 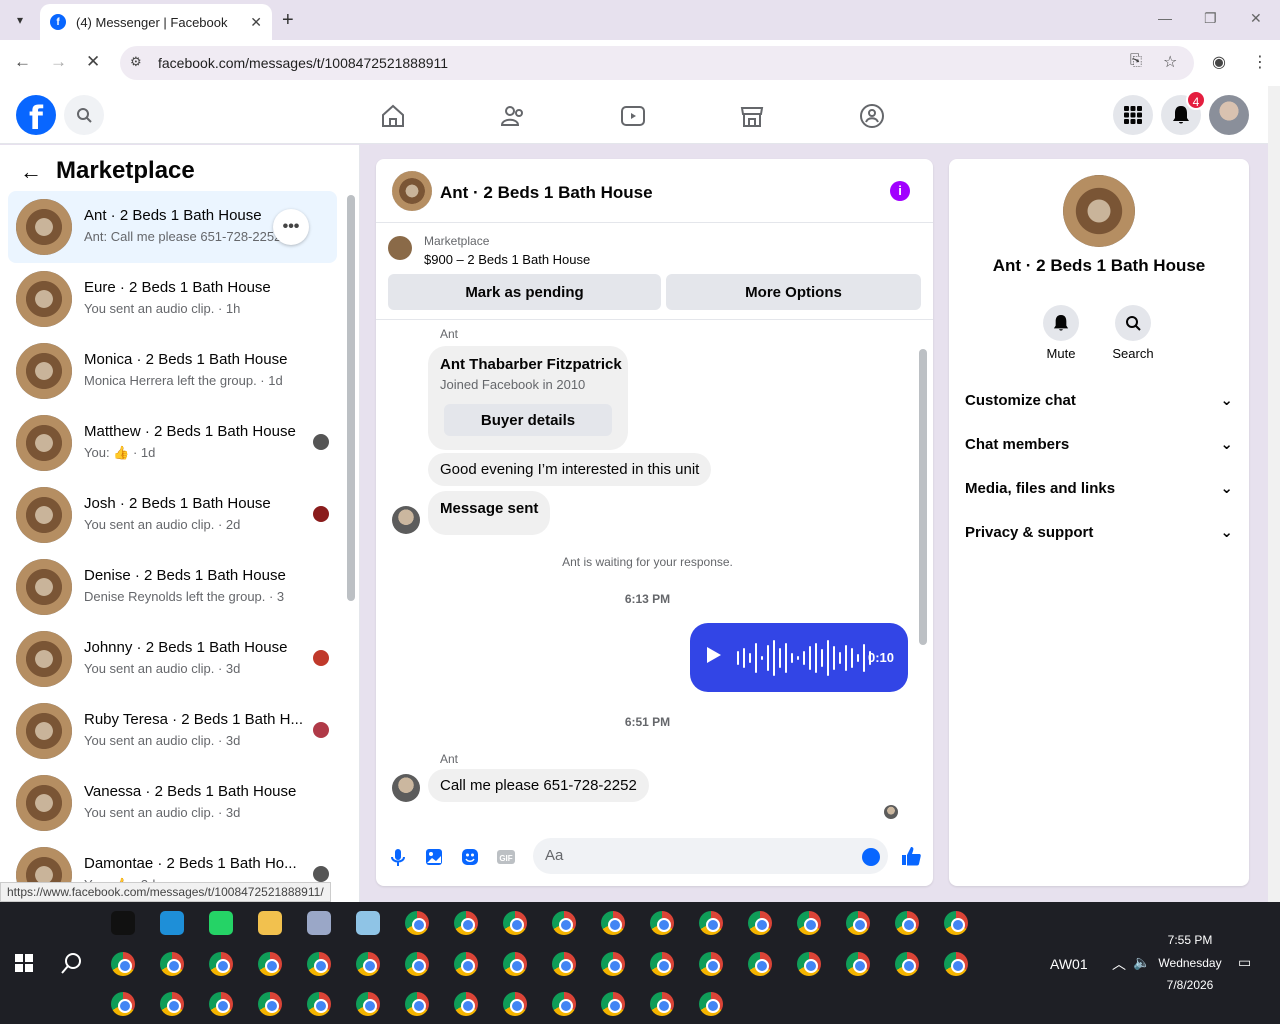 I want to click on conversation-item: Matthew · 2 Beds 1 Bath House You: 👍 · 1d, so click(x=172, y=443).